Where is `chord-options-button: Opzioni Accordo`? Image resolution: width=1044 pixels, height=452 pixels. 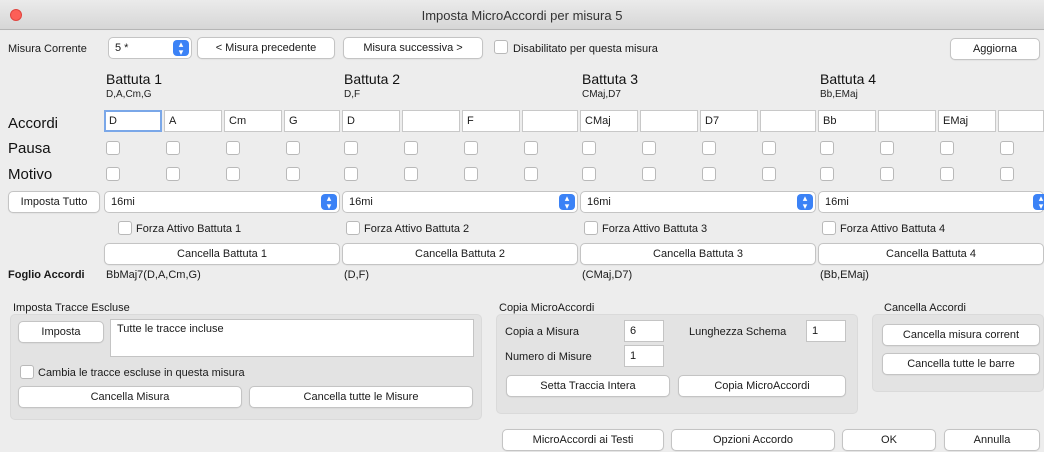 chord-options-button: Opzioni Accordo is located at coordinates (753, 440).